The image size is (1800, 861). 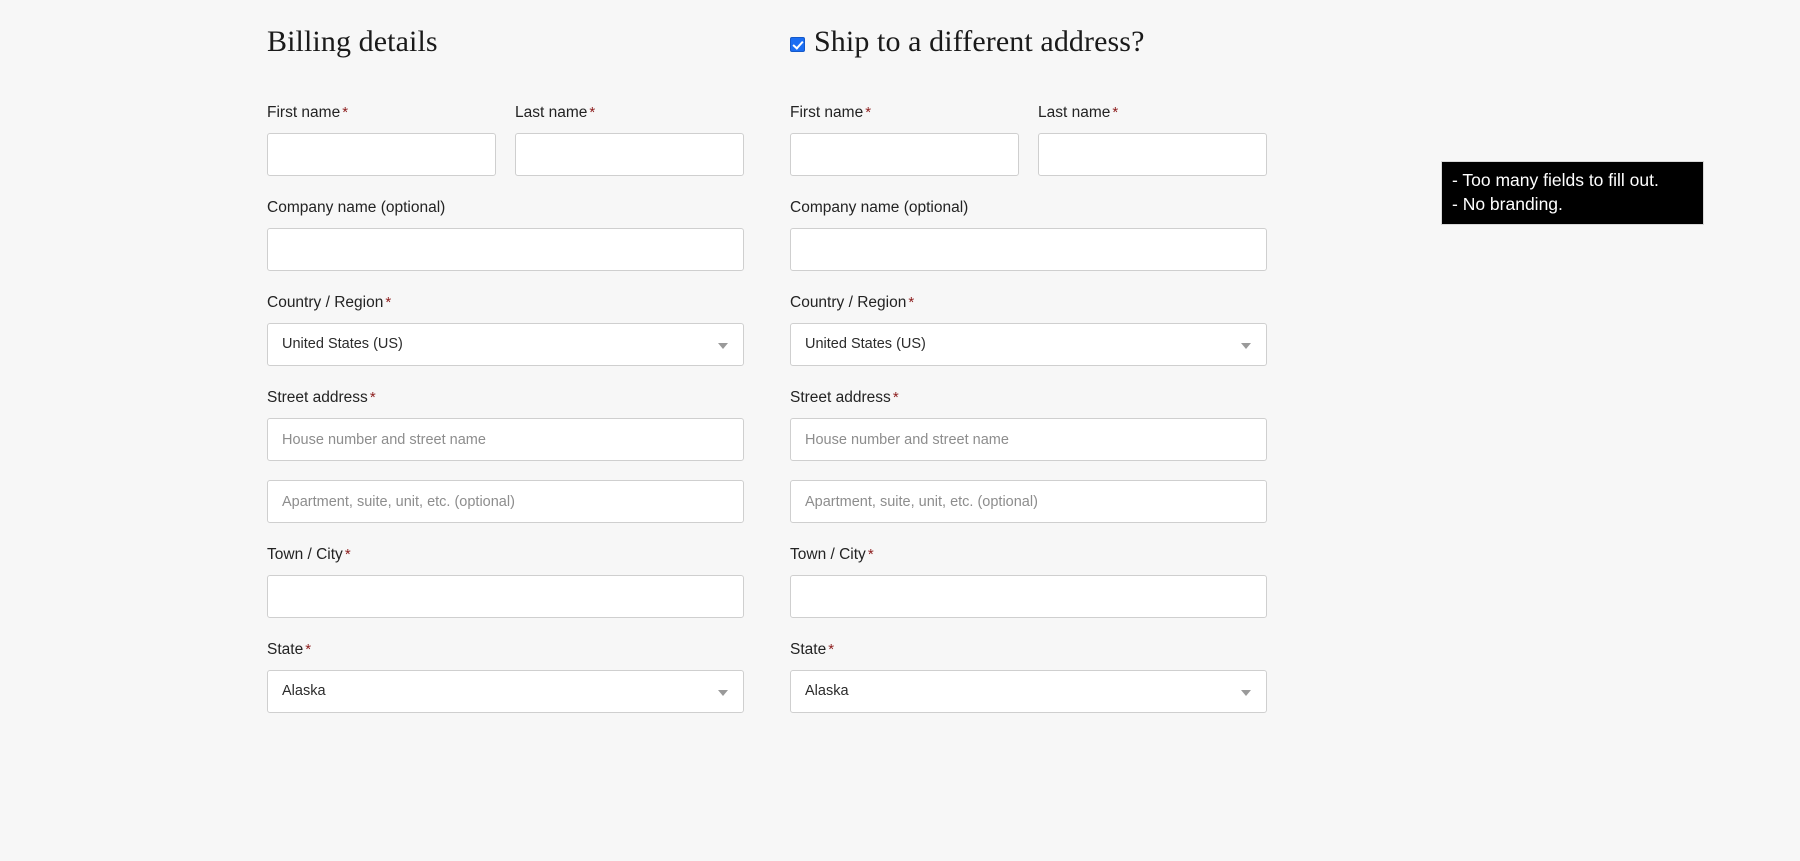 I want to click on shipping-state-label-text: State, so click(x=808, y=649).